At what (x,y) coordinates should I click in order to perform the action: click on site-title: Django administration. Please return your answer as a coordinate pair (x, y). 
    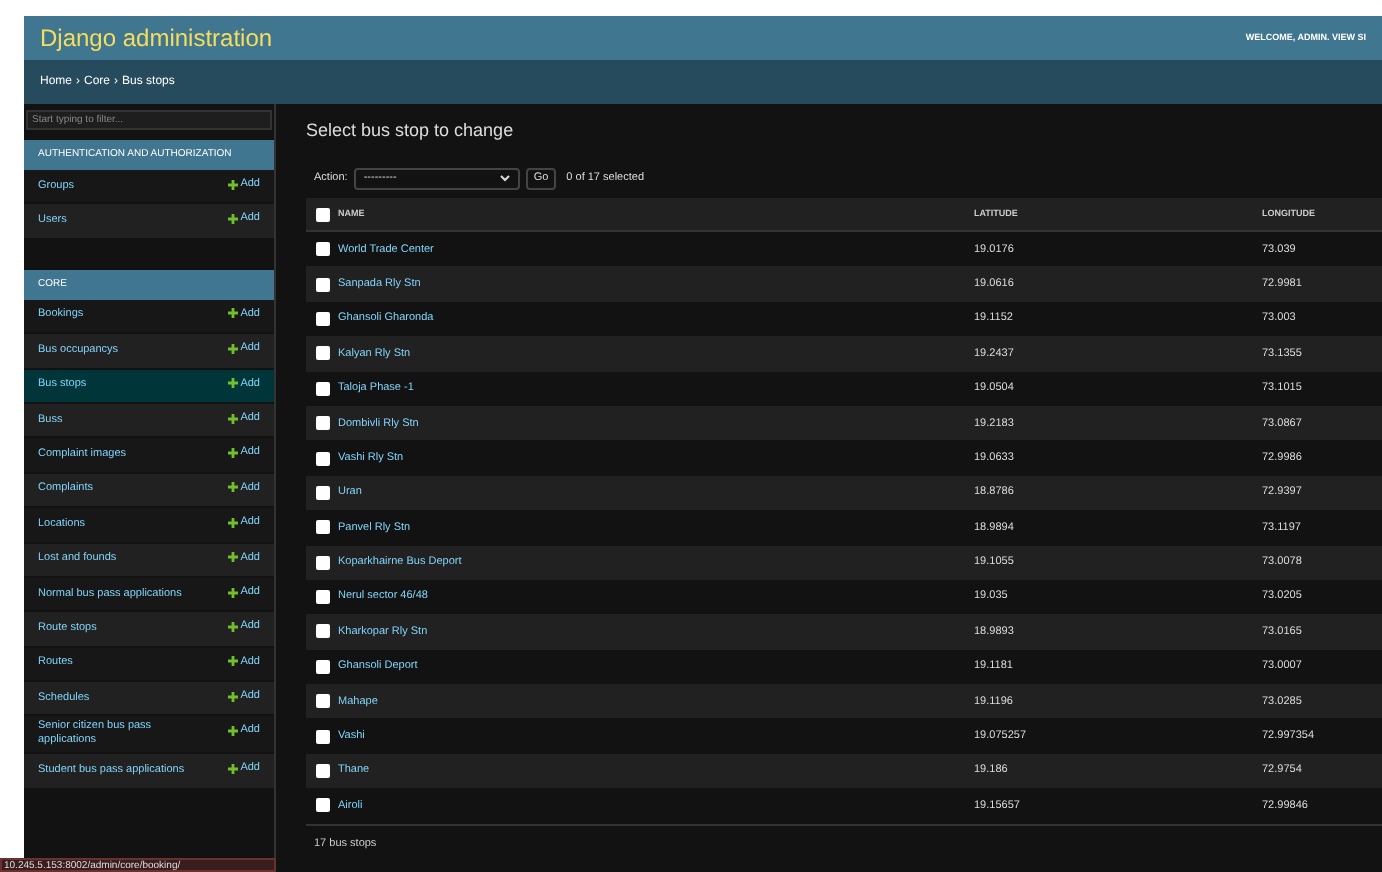
    Looking at the image, I should click on (156, 38).